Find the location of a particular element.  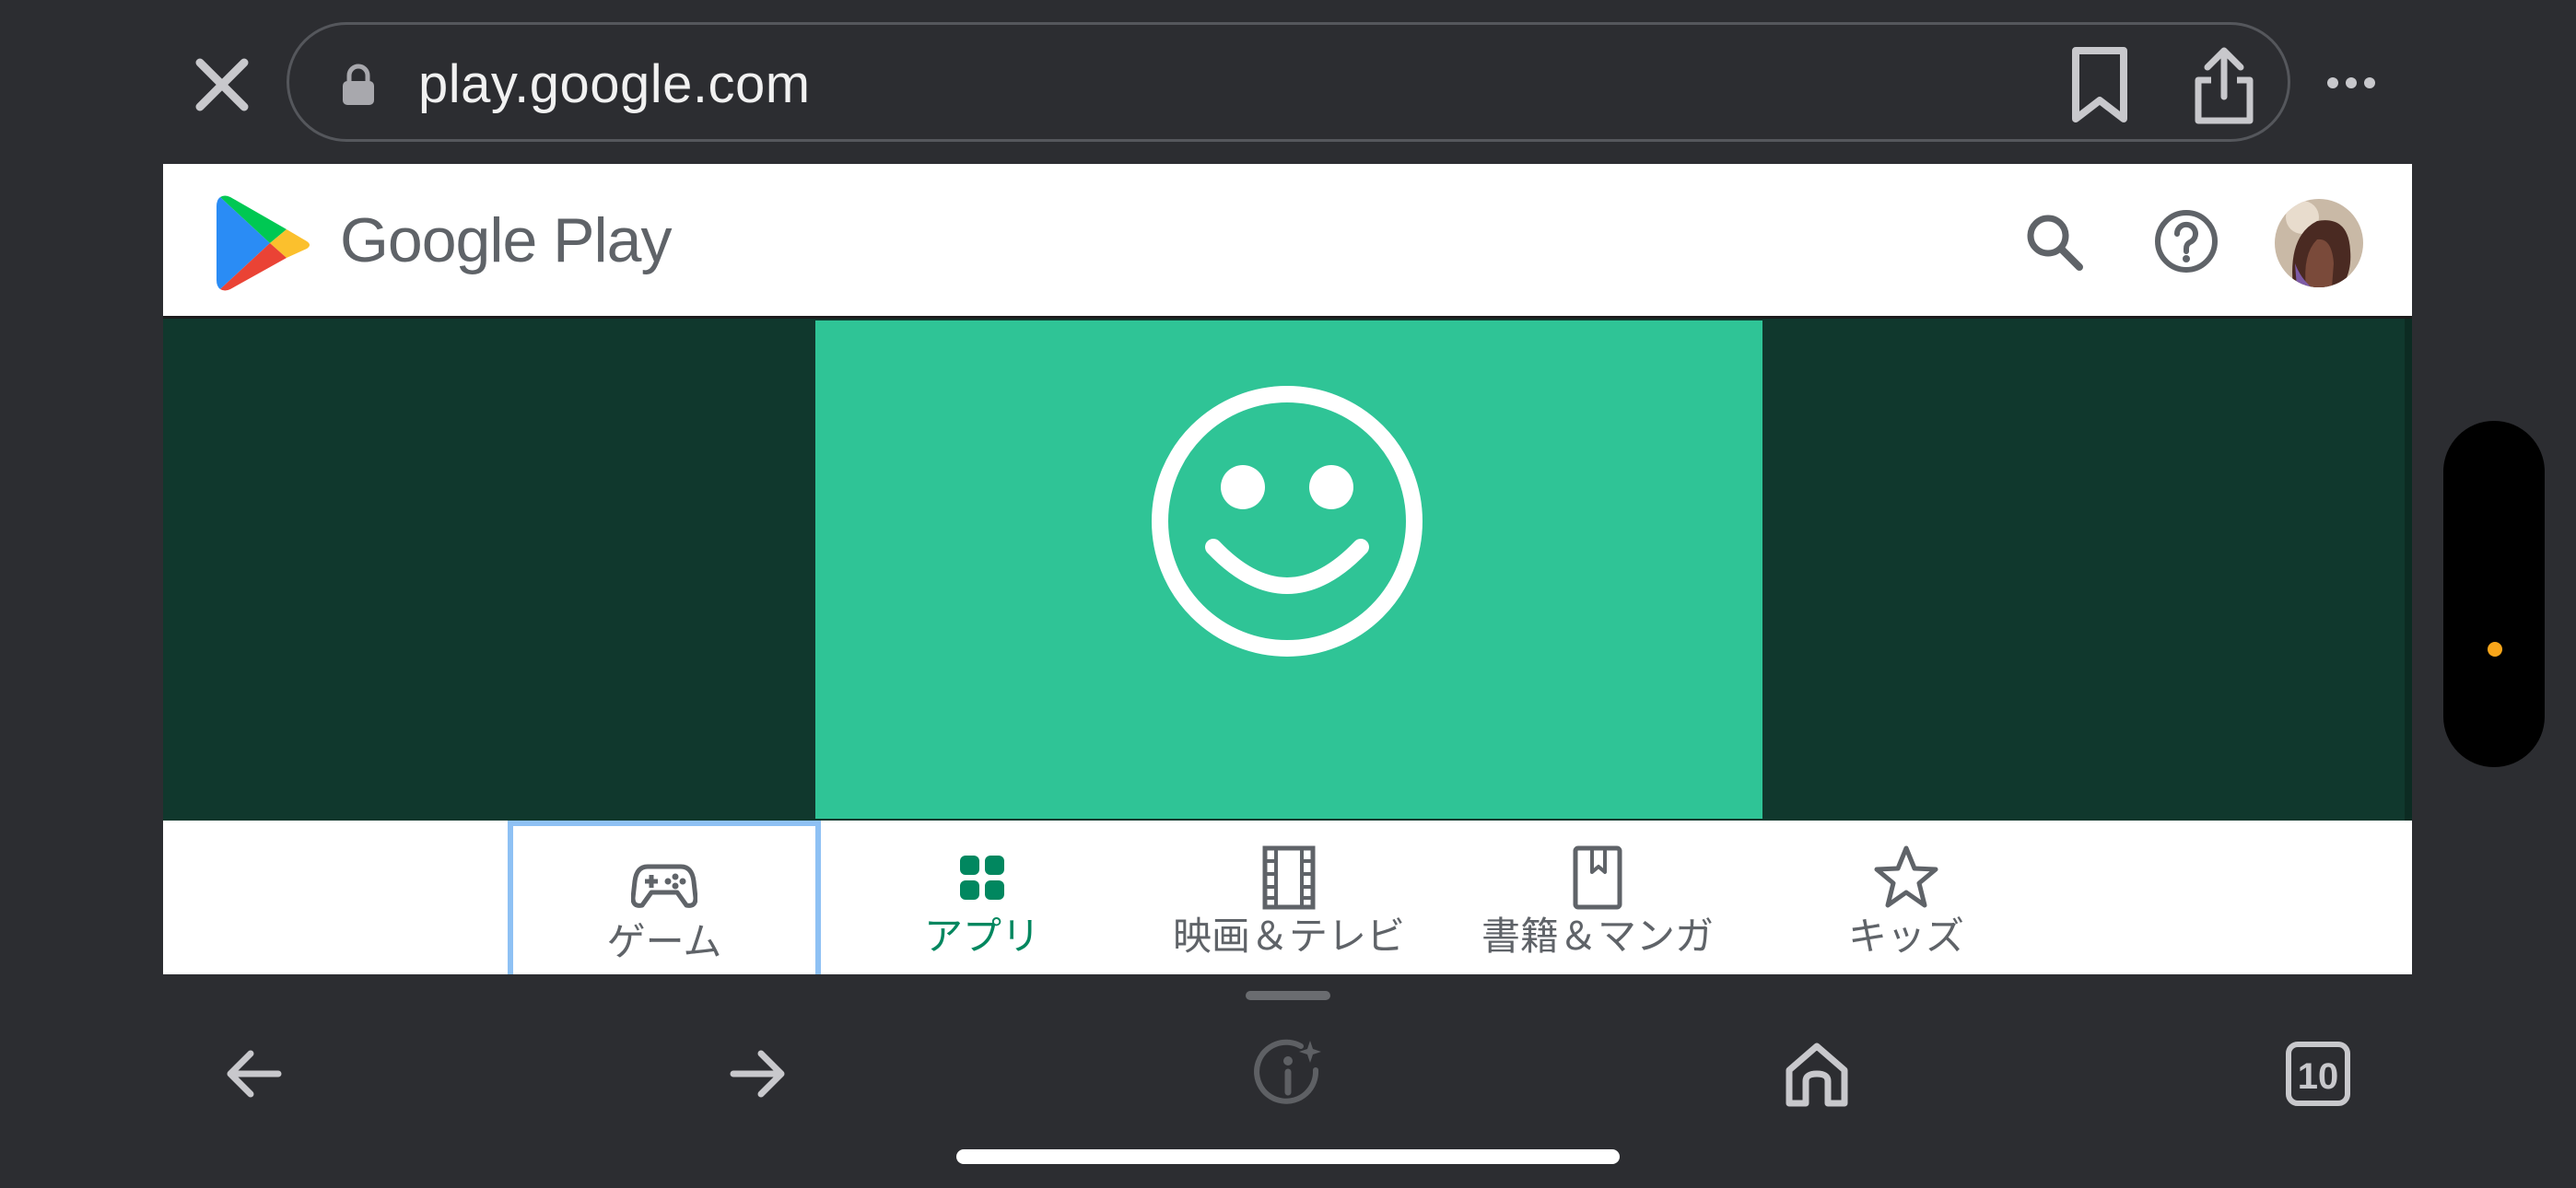

tab-movies-tv: 映画＆テレビ is located at coordinates (1289, 897).